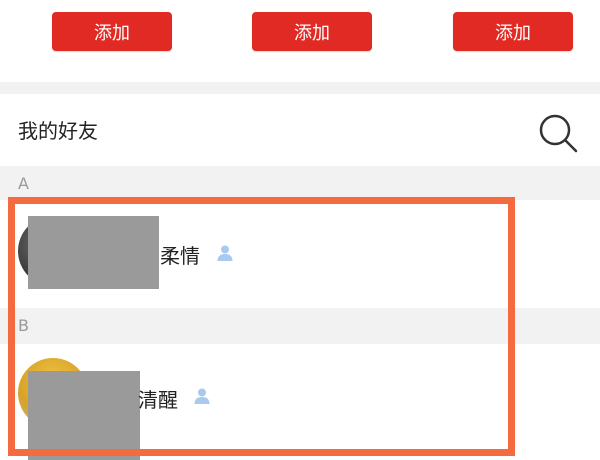 The height and width of the screenshot is (460, 600). Describe the element at coordinates (513, 31) in the screenshot. I see `add-button-3: 添加` at that location.